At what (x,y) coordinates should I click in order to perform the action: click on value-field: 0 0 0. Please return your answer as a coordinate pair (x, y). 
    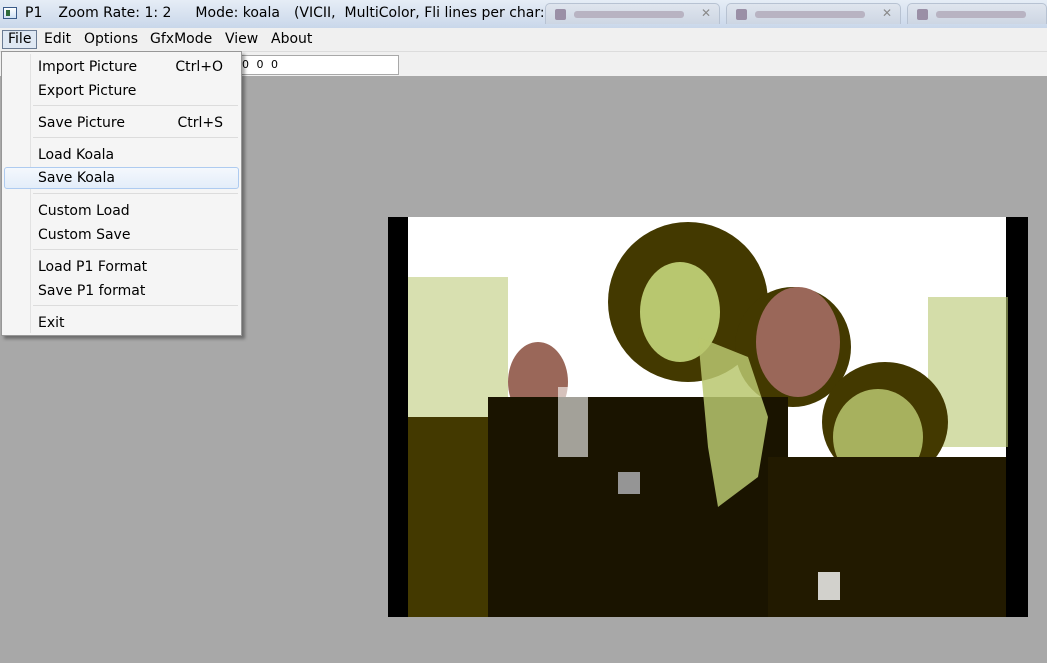
    Looking at the image, I should click on (316, 65).